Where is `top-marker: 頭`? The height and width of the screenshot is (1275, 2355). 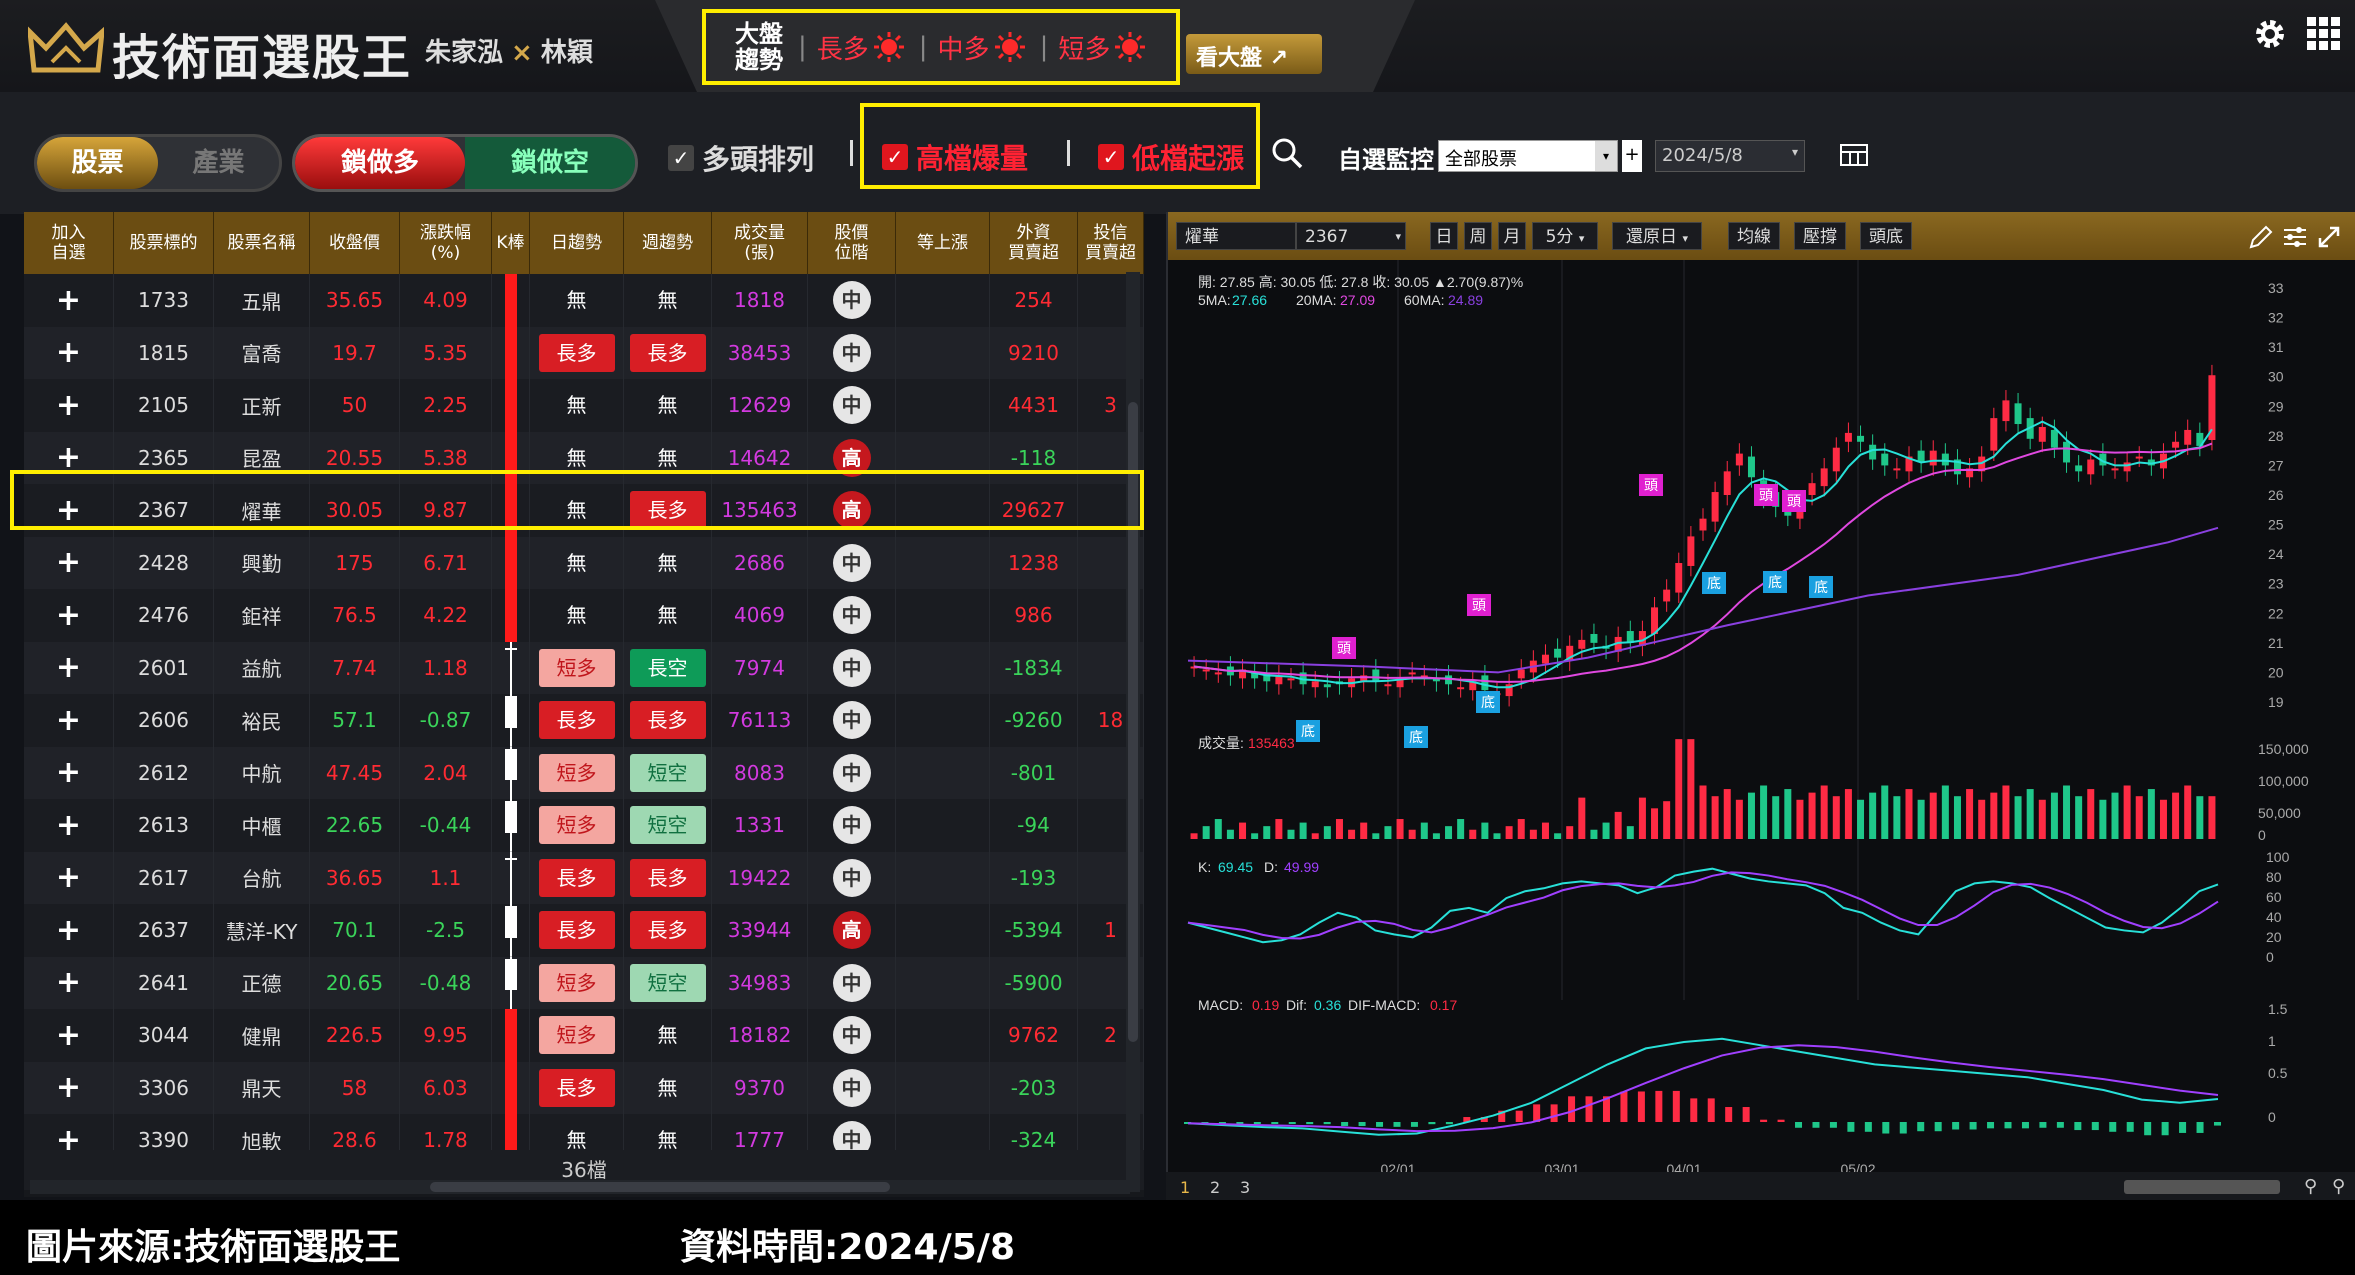 top-marker: 頭 is located at coordinates (1766, 495).